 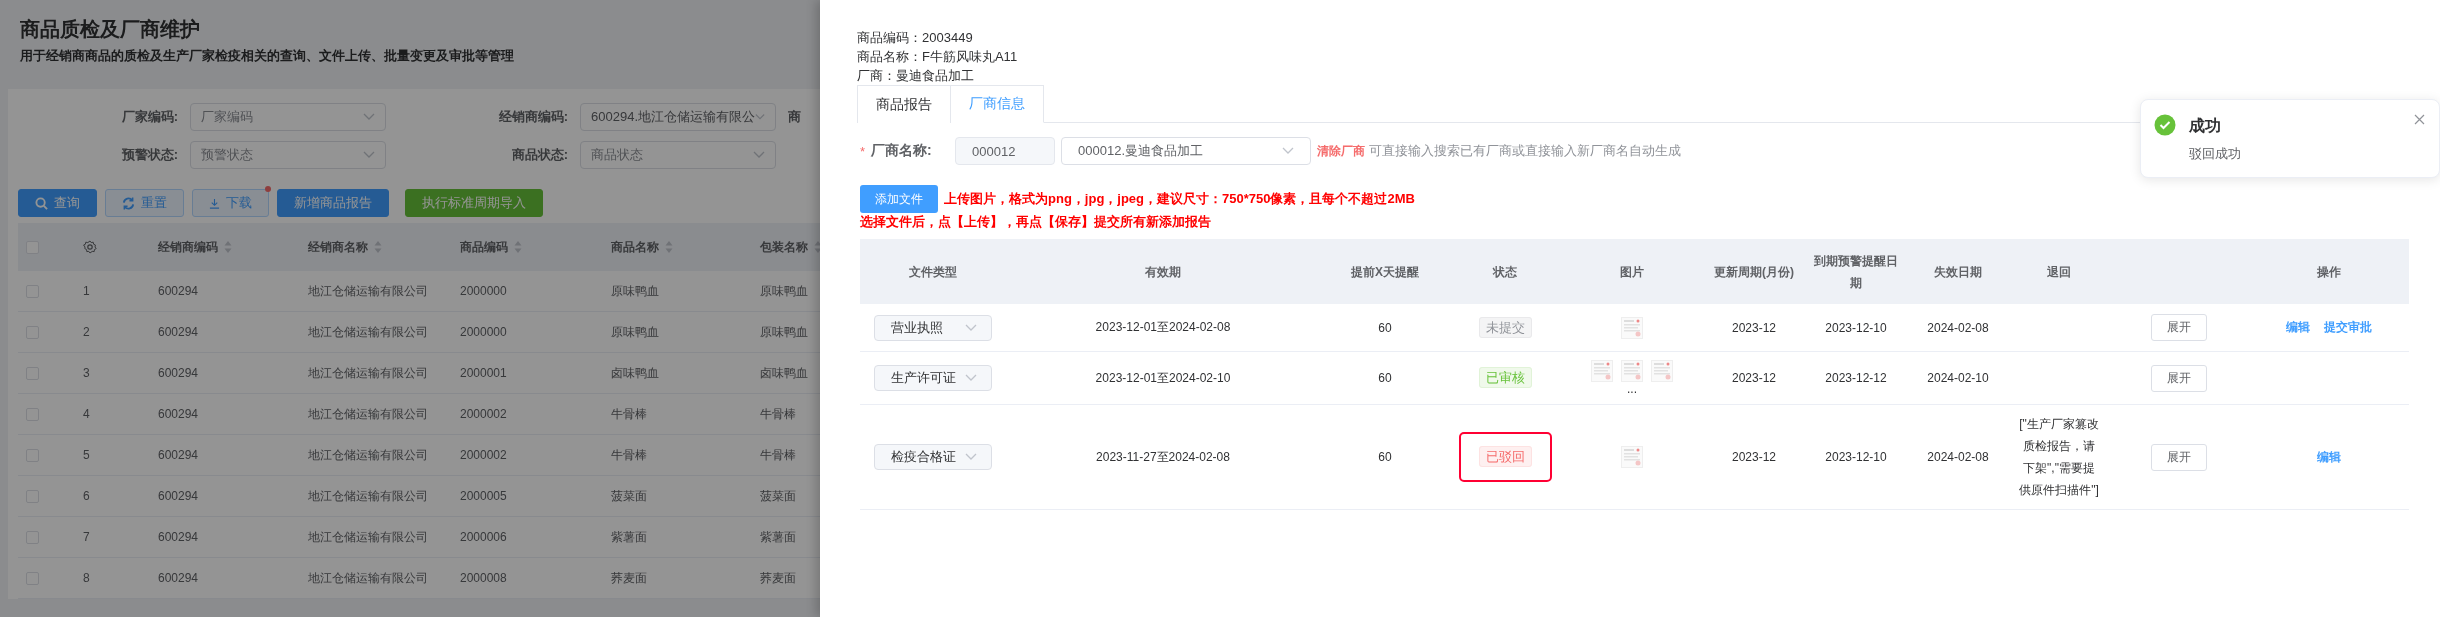 What do you see at coordinates (678, 117) in the screenshot?
I see `select-field: 600294.地江仓储运输有限公` at bounding box center [678, 117].